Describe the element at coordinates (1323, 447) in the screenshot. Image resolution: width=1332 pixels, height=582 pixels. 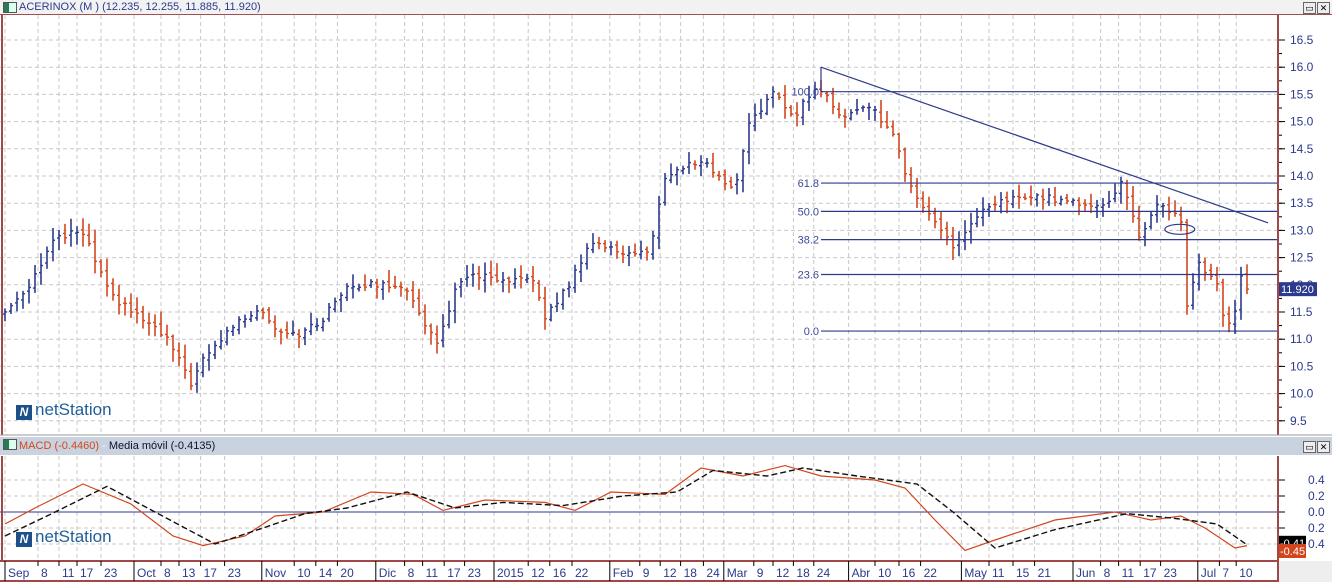
I see `macd-close-icon: ✕` at that location.